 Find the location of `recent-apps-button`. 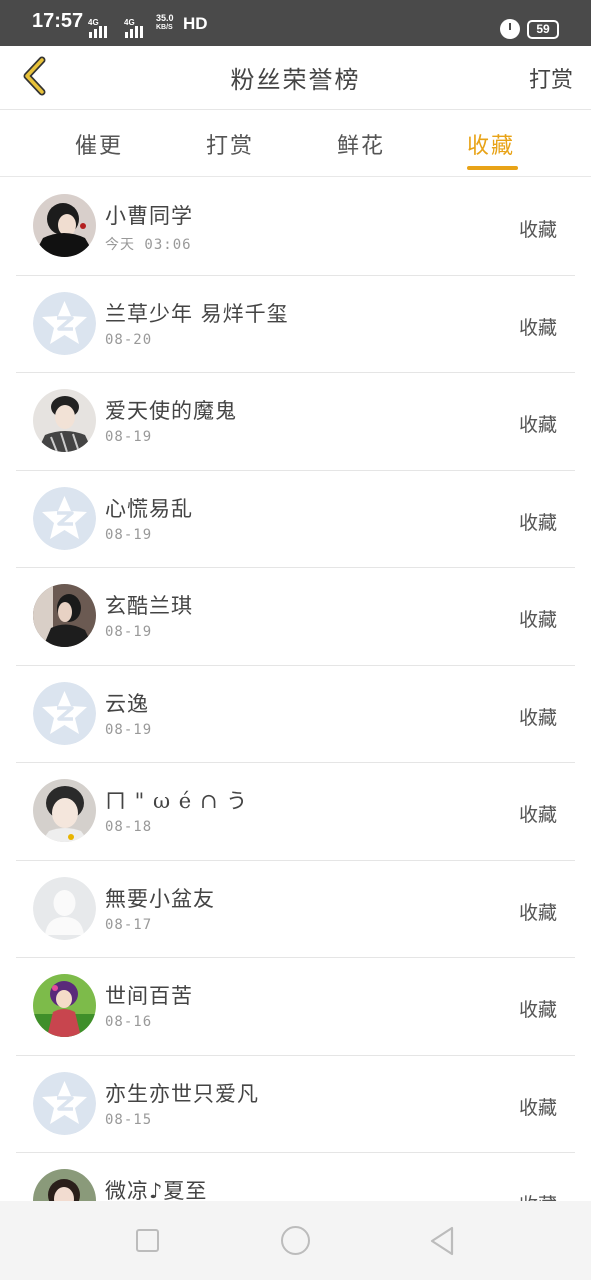

recent-apps-button is located at coordinates (147, 1240).